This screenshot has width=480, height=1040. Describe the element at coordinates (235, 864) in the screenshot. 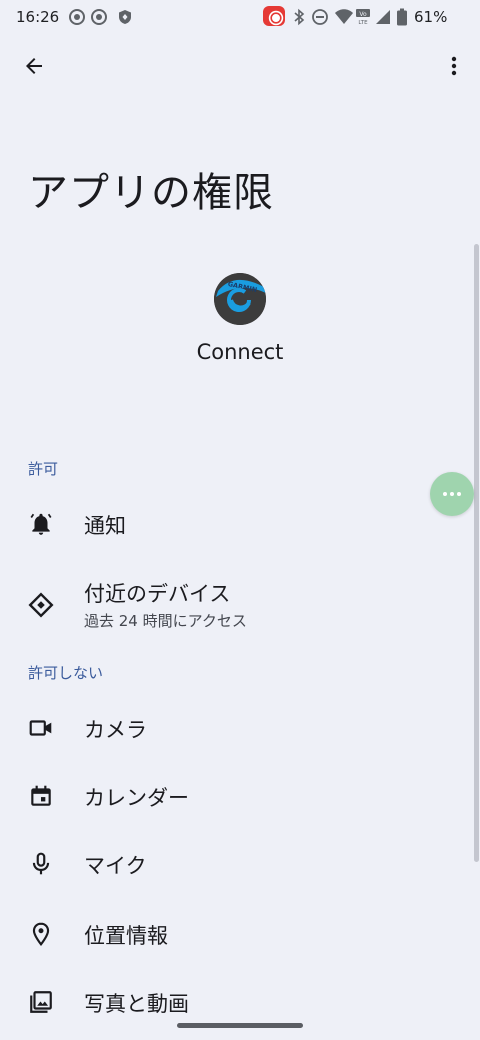

I see `permission-item-microphone: マイク` at that location.